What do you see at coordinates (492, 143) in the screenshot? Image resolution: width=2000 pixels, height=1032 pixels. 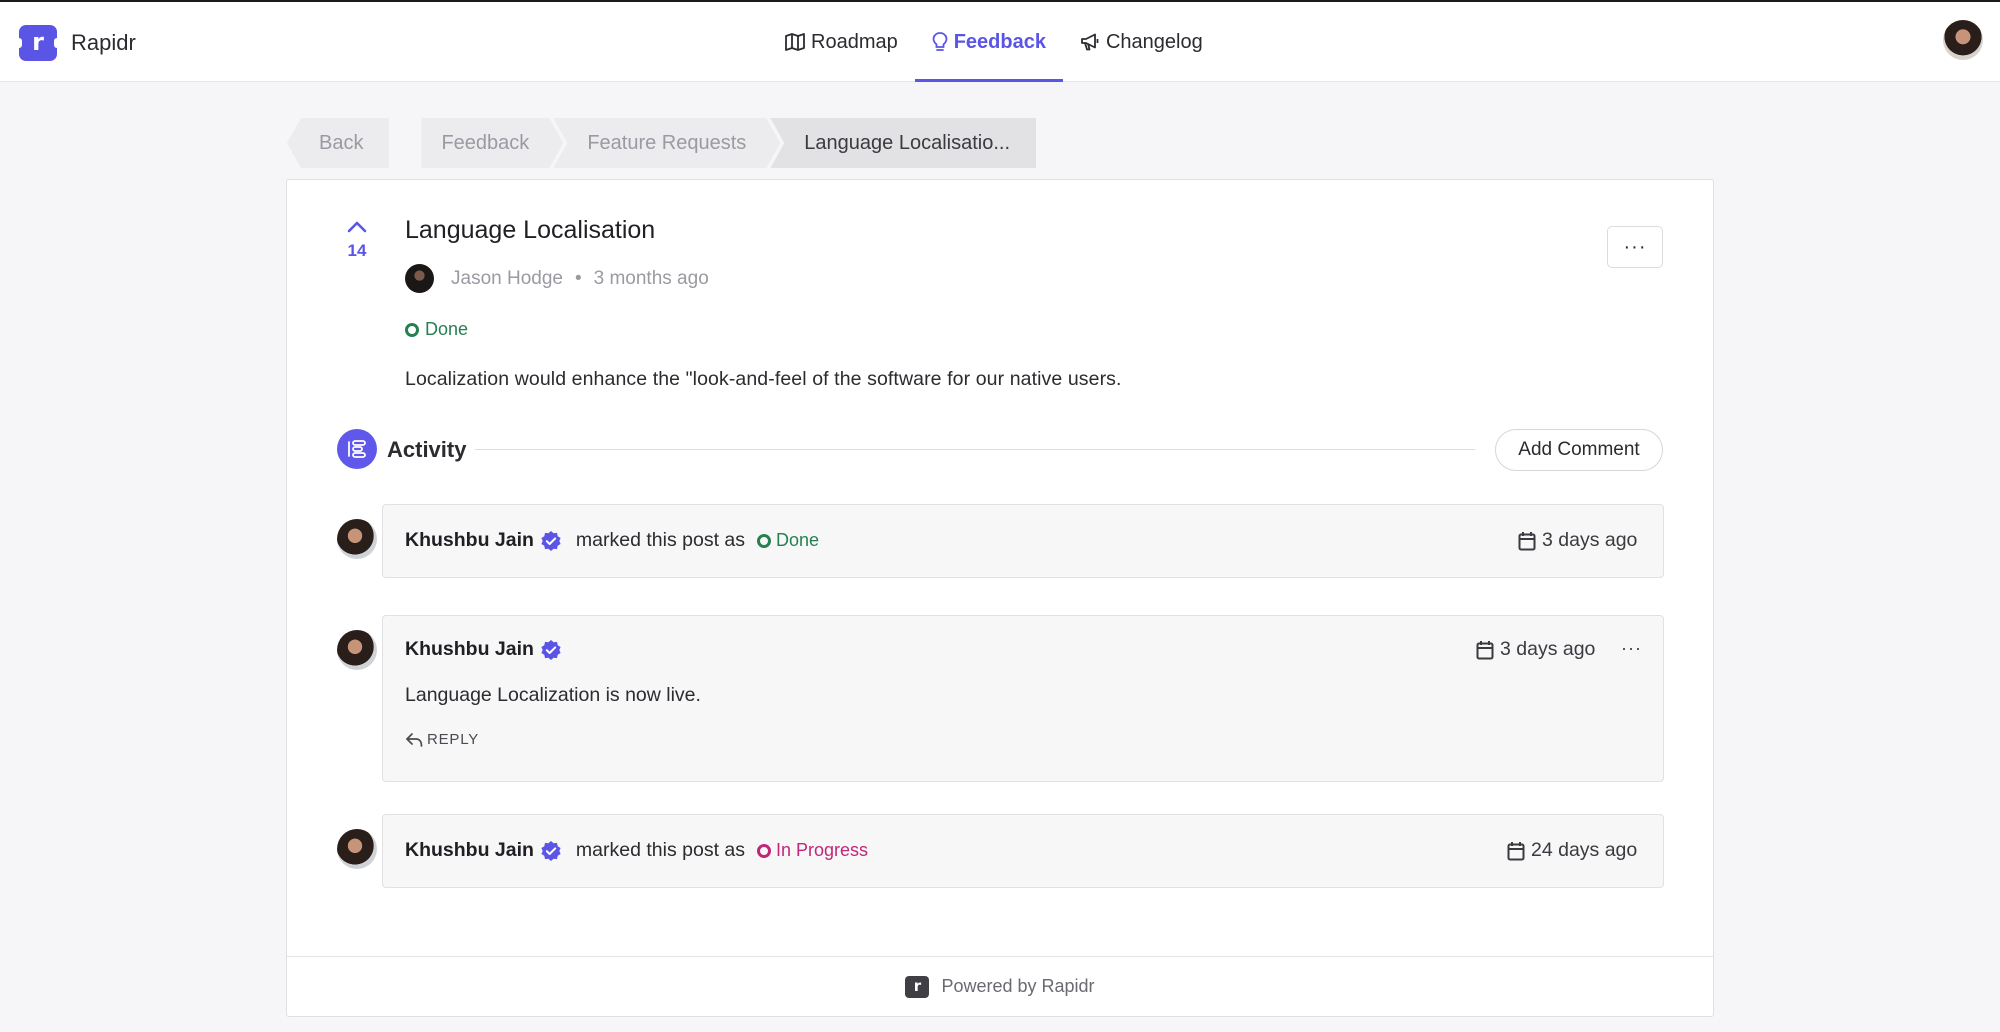 I see `breadcrumb-feedback: Feedback` at bounding box center [492, 143].